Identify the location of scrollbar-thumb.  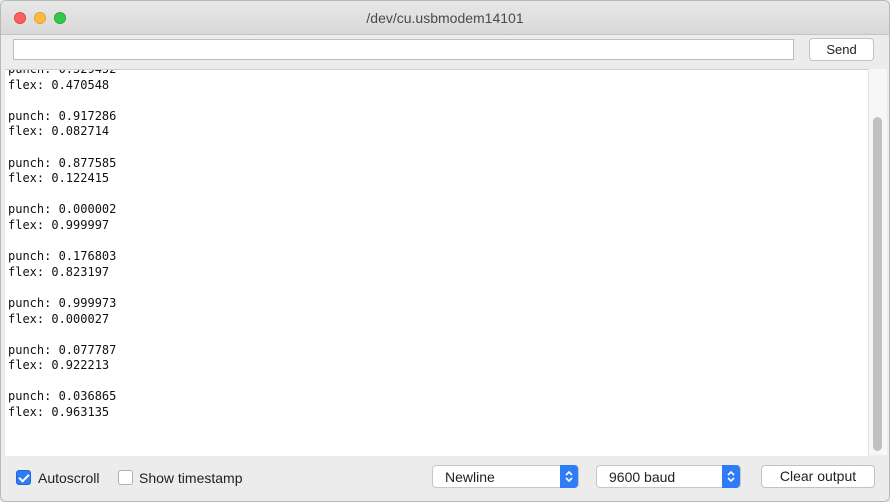
(877, 284).